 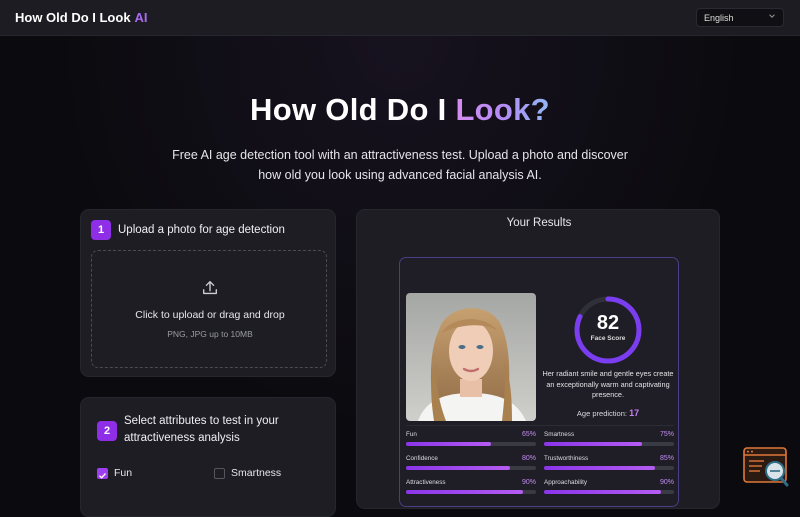 What do you see at coordinates (634, 413) in the screenshot?
I see `age-value: 17` at bounding box center [634, 413].